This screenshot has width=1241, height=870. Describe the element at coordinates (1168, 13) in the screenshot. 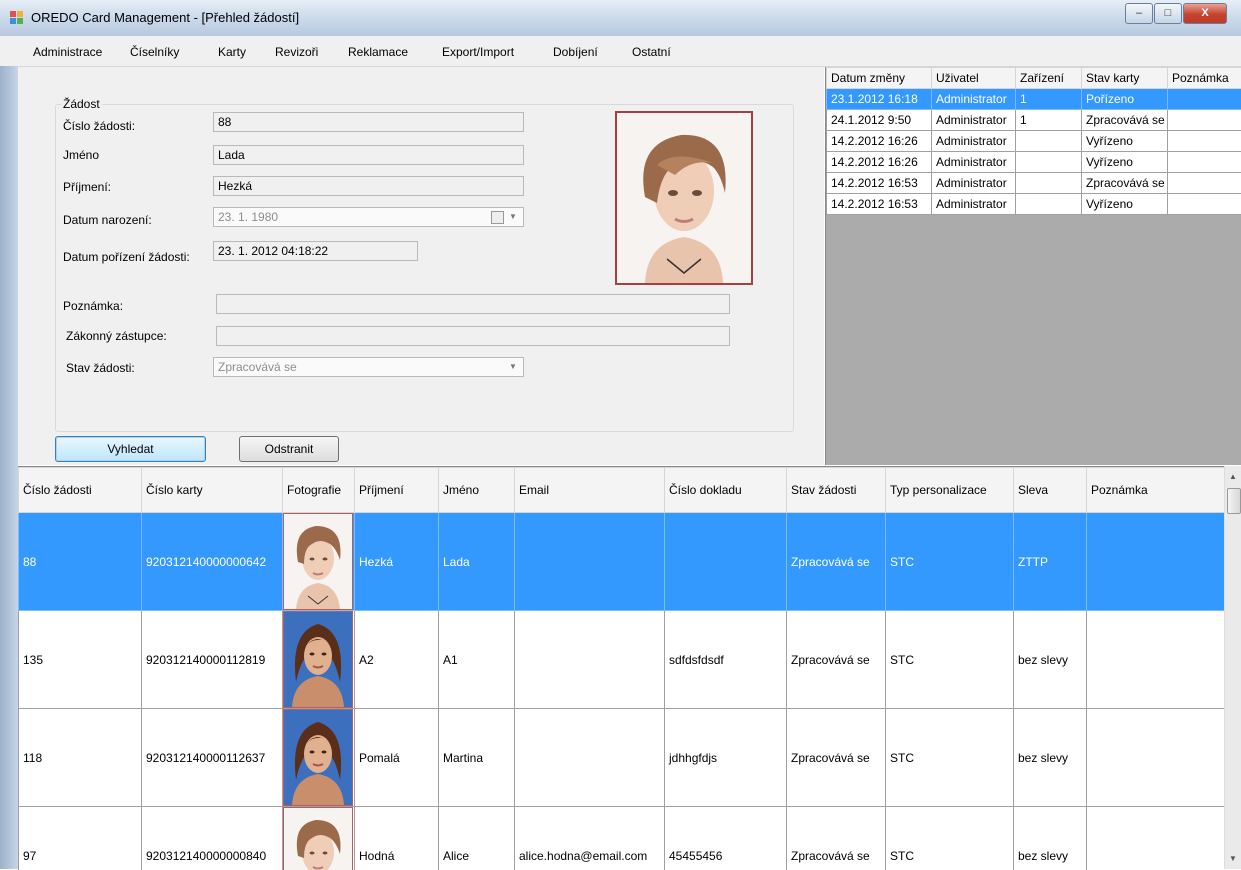

I see `maximize-button: □` at that location.